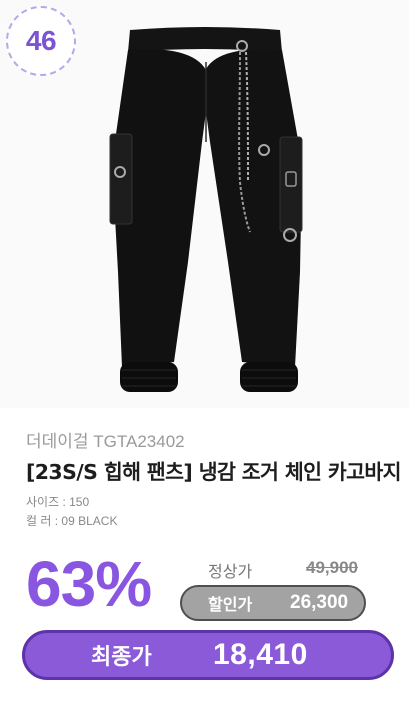 This screenshot has width=409, height=714. I want to click on rank-number: 46, so click(41, 40).